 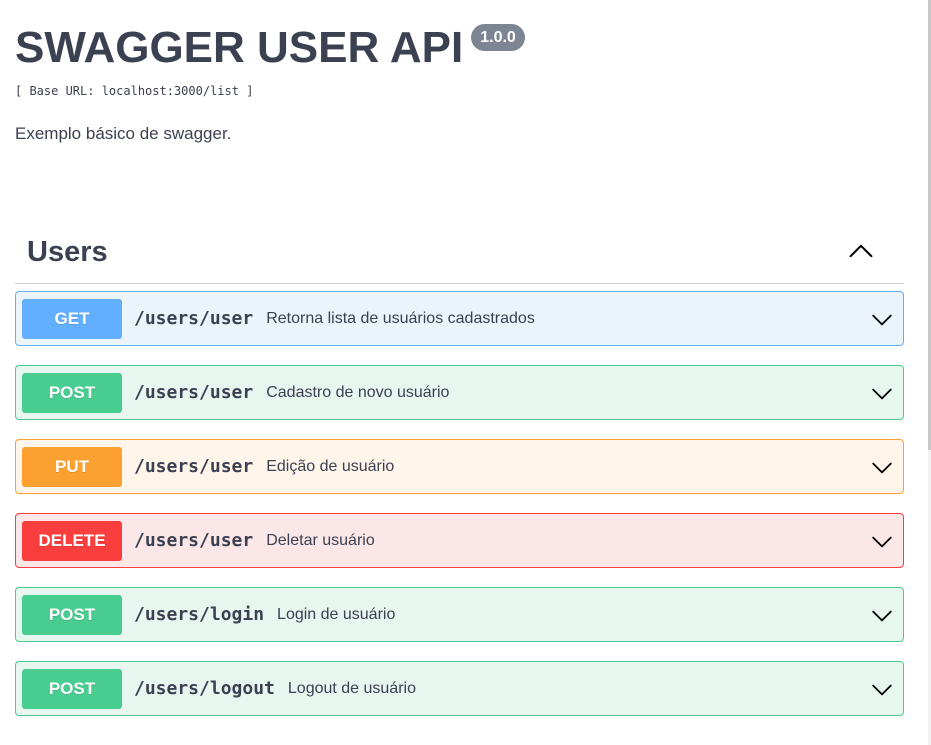 I want to click on api-title: SWAGGER USER API, so click(x=239, y=47).